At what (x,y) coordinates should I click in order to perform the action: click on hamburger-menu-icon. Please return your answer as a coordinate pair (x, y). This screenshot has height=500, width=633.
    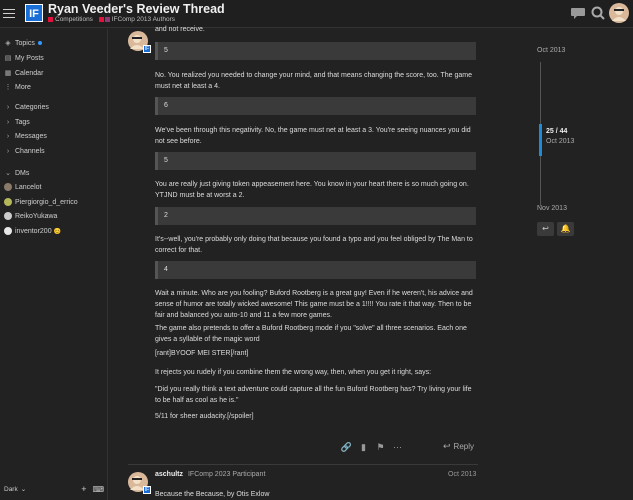
    Looking at the image, I should click on (9, 12).